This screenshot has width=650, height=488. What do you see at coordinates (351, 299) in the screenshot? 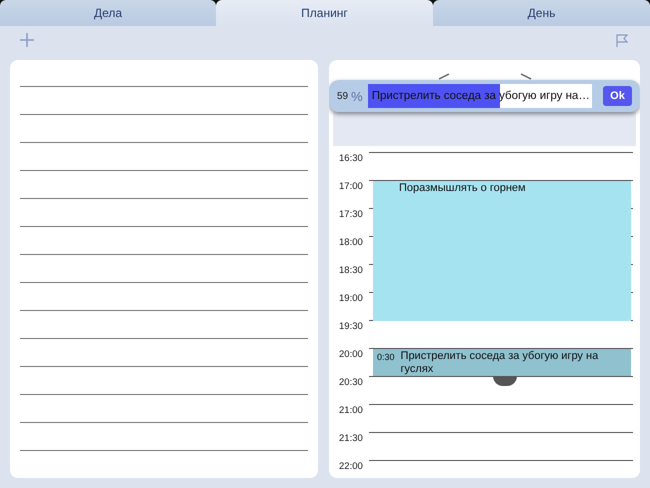
I see `time-label: 19:00` at bounding box center [351, 299].